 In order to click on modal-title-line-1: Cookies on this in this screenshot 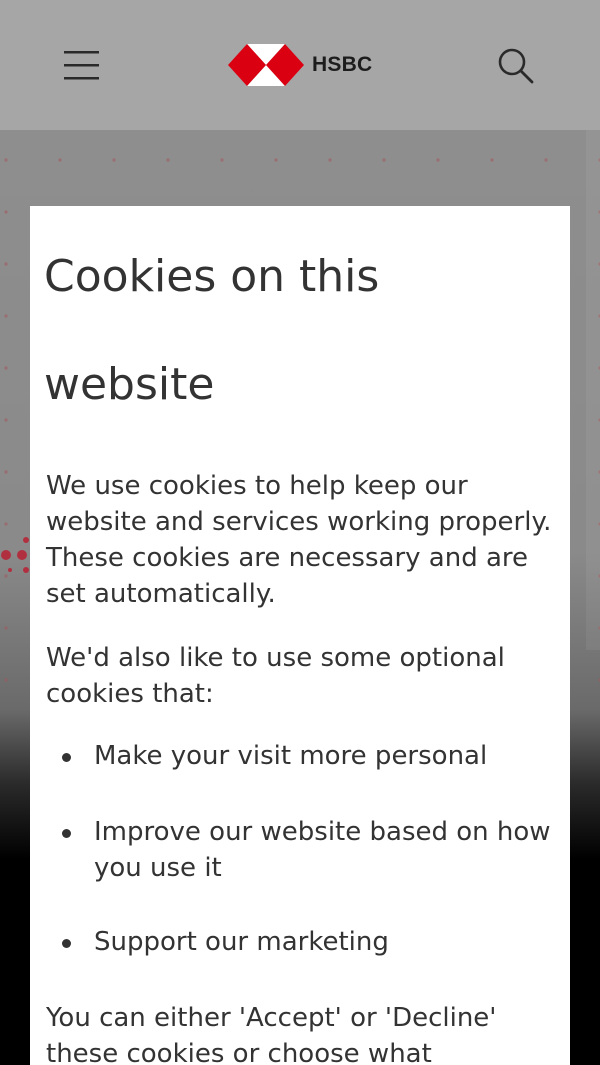, I will do `click(212, 276)`.